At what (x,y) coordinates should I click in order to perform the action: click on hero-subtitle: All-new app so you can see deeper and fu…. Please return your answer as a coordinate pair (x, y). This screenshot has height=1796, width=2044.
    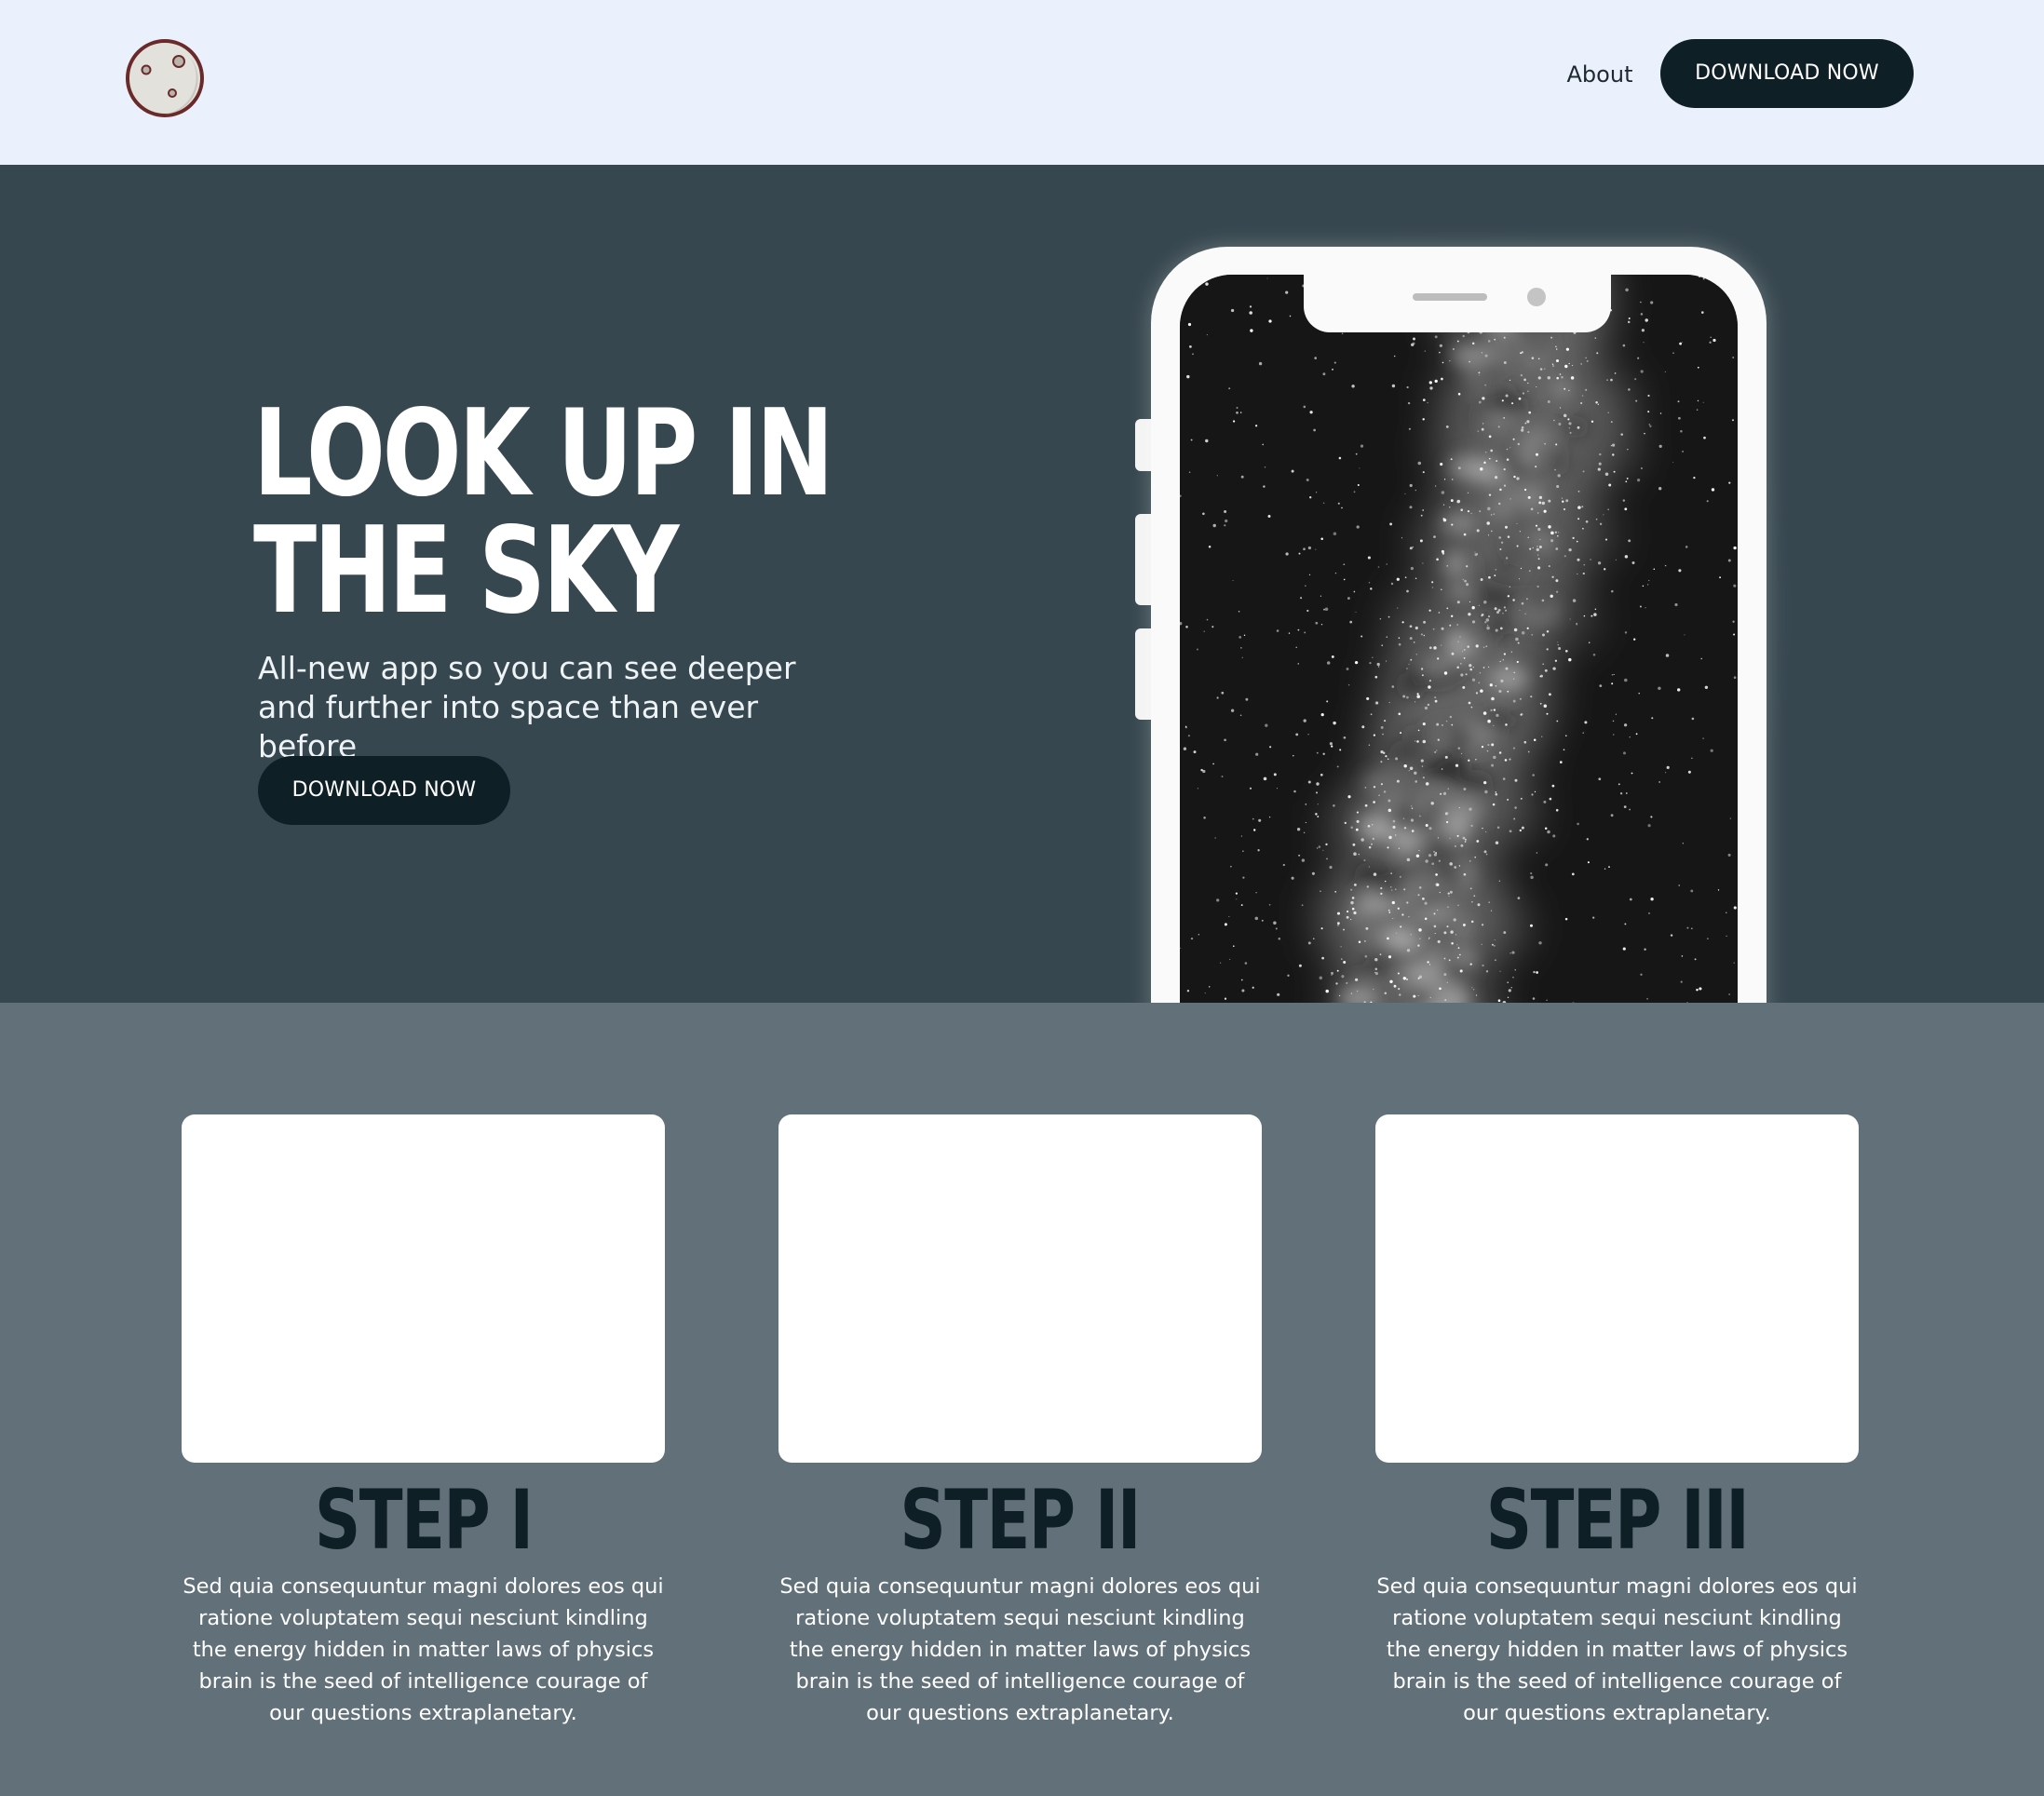
    Looking at the image, I should click on (527, 707).